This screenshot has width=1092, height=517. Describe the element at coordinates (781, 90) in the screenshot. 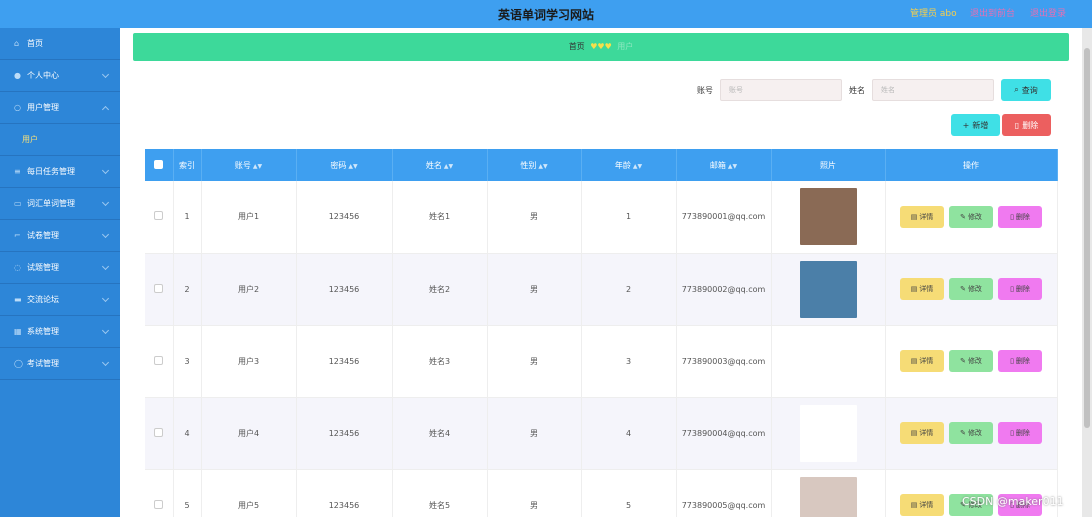

I see `account-search-input: 账号` at that location.